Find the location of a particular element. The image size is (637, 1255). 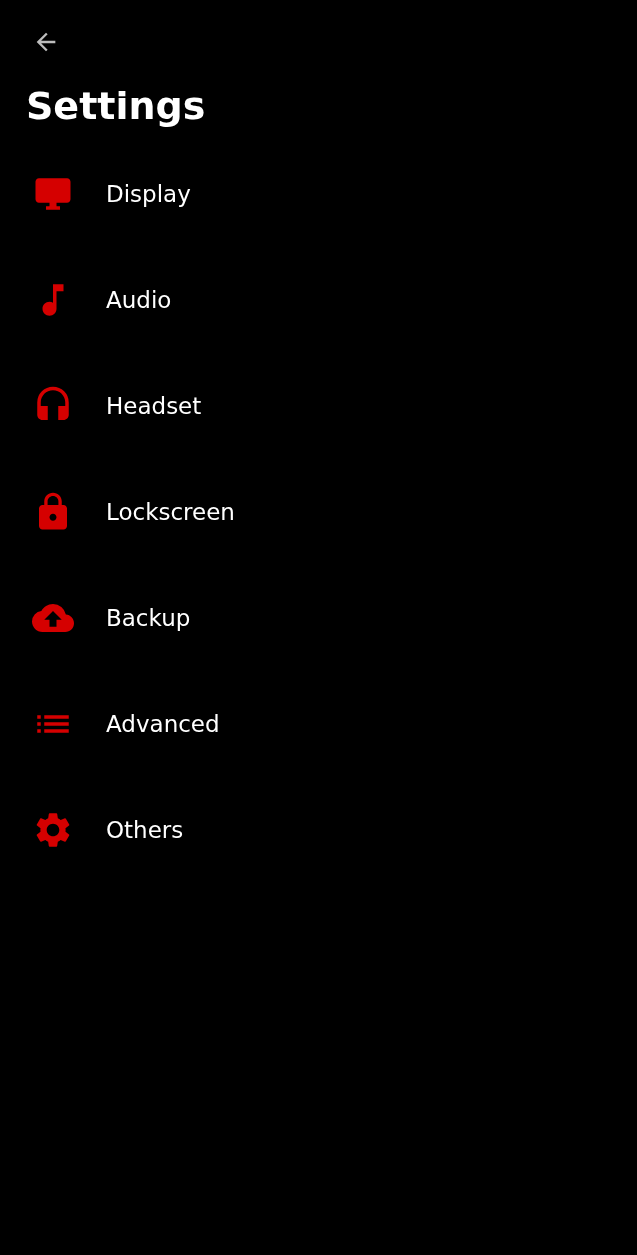

settings-item: Backup is located at coordinates (318, 617).